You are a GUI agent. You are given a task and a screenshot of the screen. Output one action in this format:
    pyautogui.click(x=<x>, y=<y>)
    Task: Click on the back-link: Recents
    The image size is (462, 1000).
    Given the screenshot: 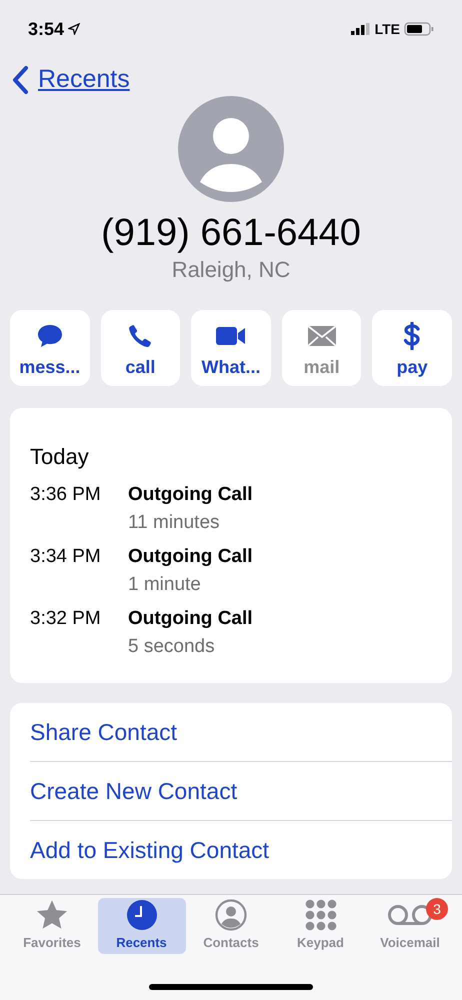 What is the action you would take?
    pyautogui.click(x=70, y=80)
    